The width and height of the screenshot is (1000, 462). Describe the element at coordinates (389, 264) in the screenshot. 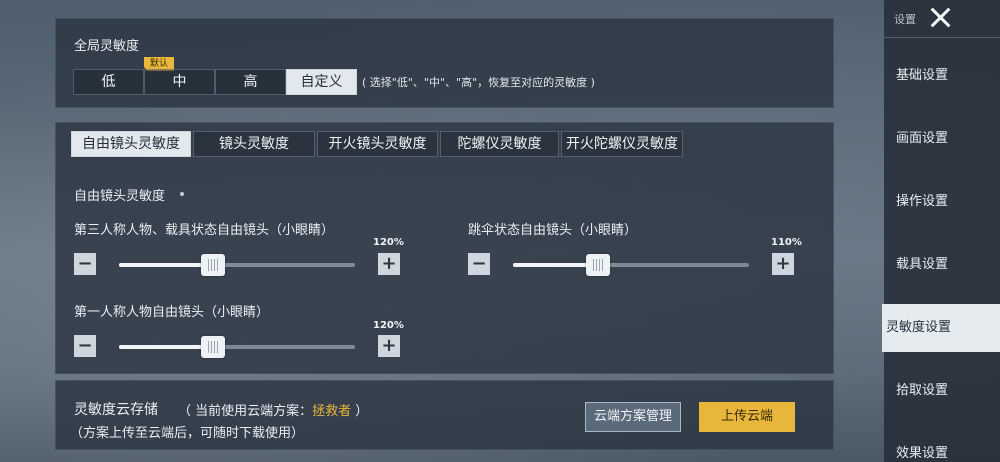

I see `slider-third-person-plus-button: +` at that location.